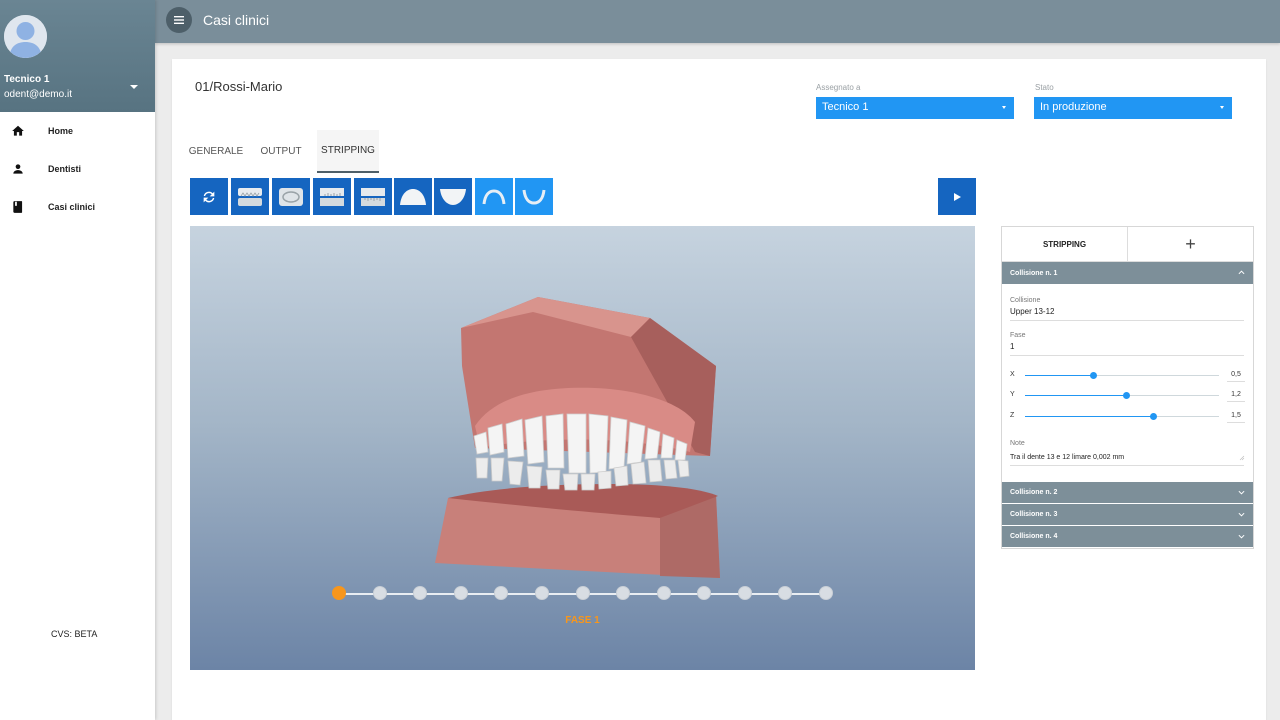 This screenshot has height=720, width=1280. Describe the element at coordinates (1025, 300) in the screenshot. I see `collision-label: Collisione` at that location.